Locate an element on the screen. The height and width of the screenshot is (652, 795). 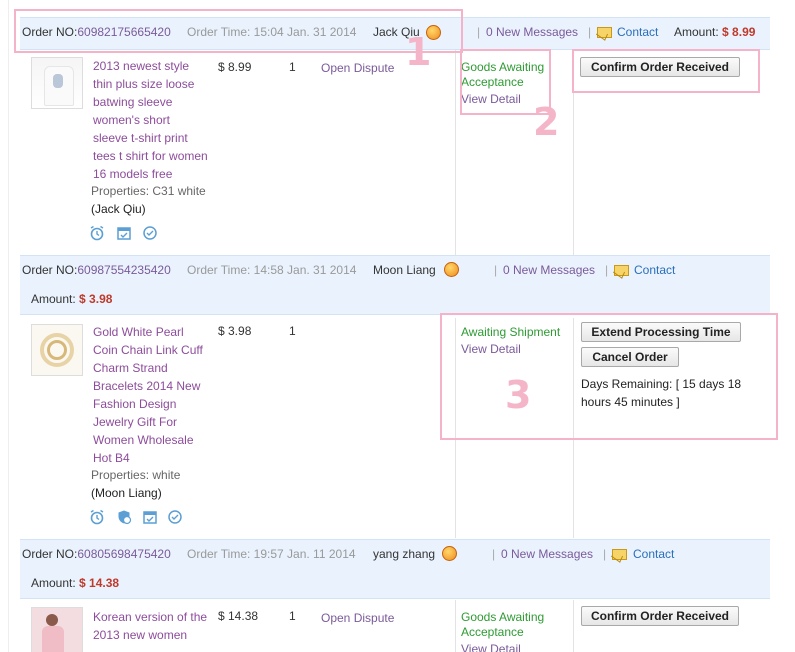
order-number-link: 60987554235420 is located at coordinates (123, 270).